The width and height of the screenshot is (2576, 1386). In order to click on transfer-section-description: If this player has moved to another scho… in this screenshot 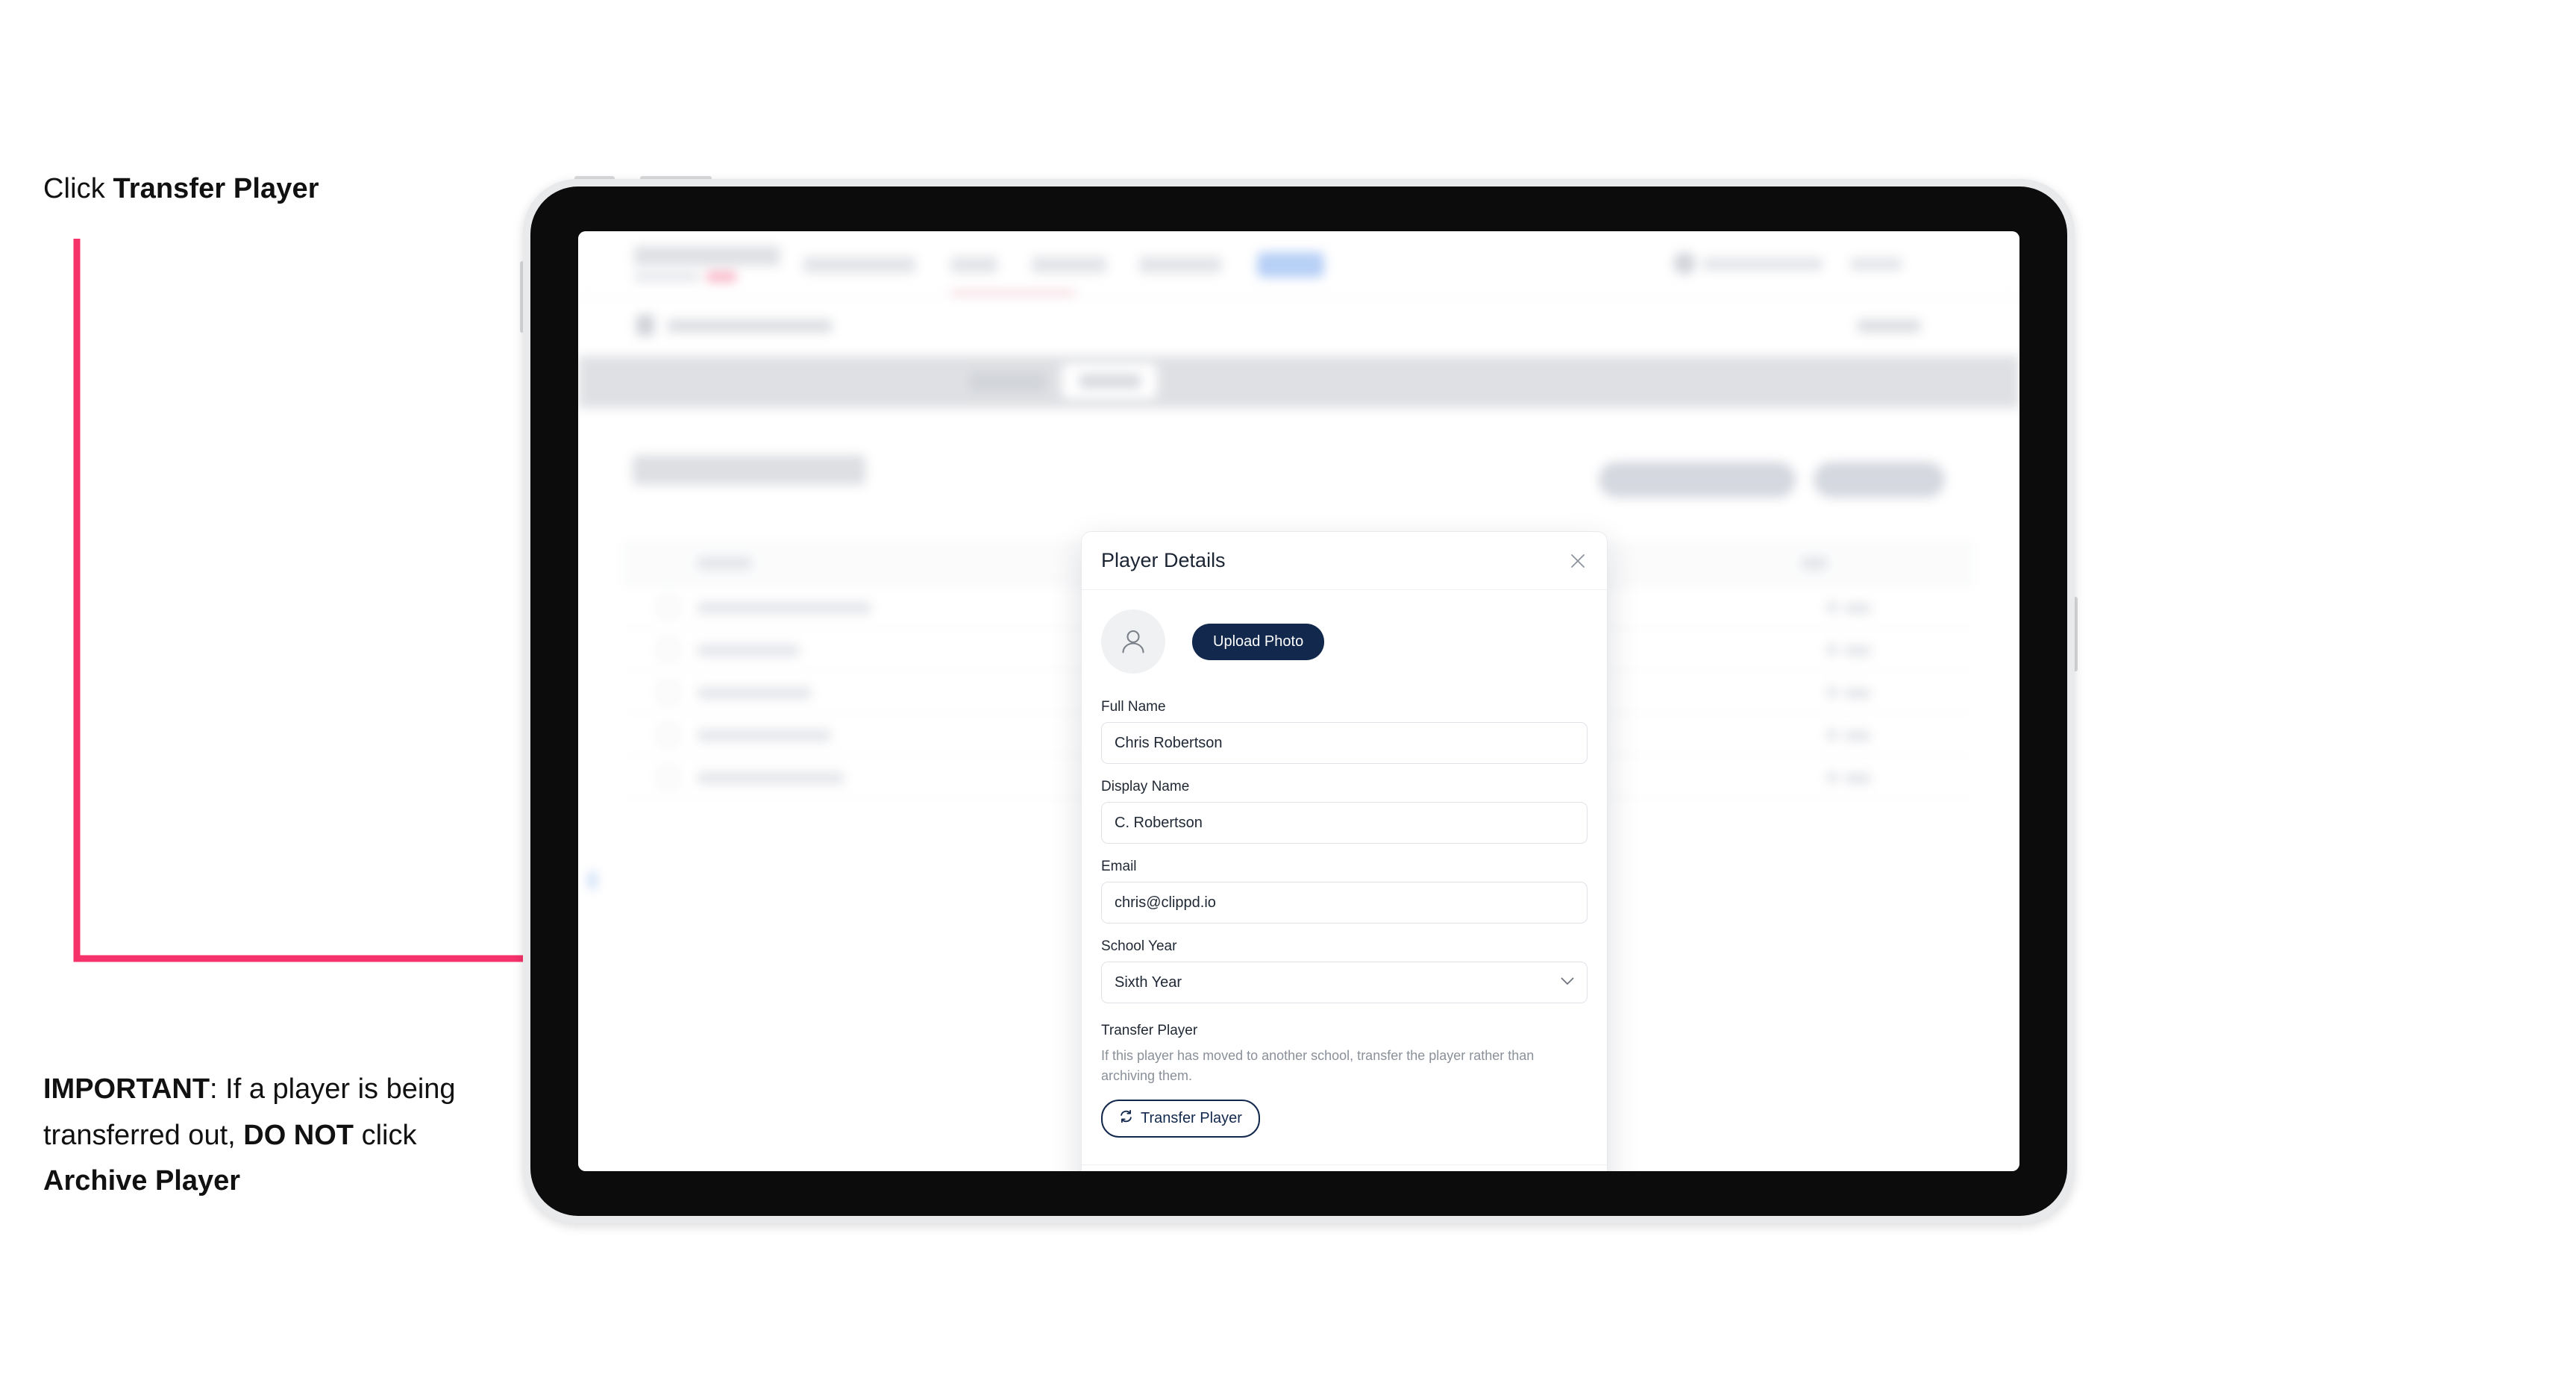, I will do `click(1318, 1065)`.